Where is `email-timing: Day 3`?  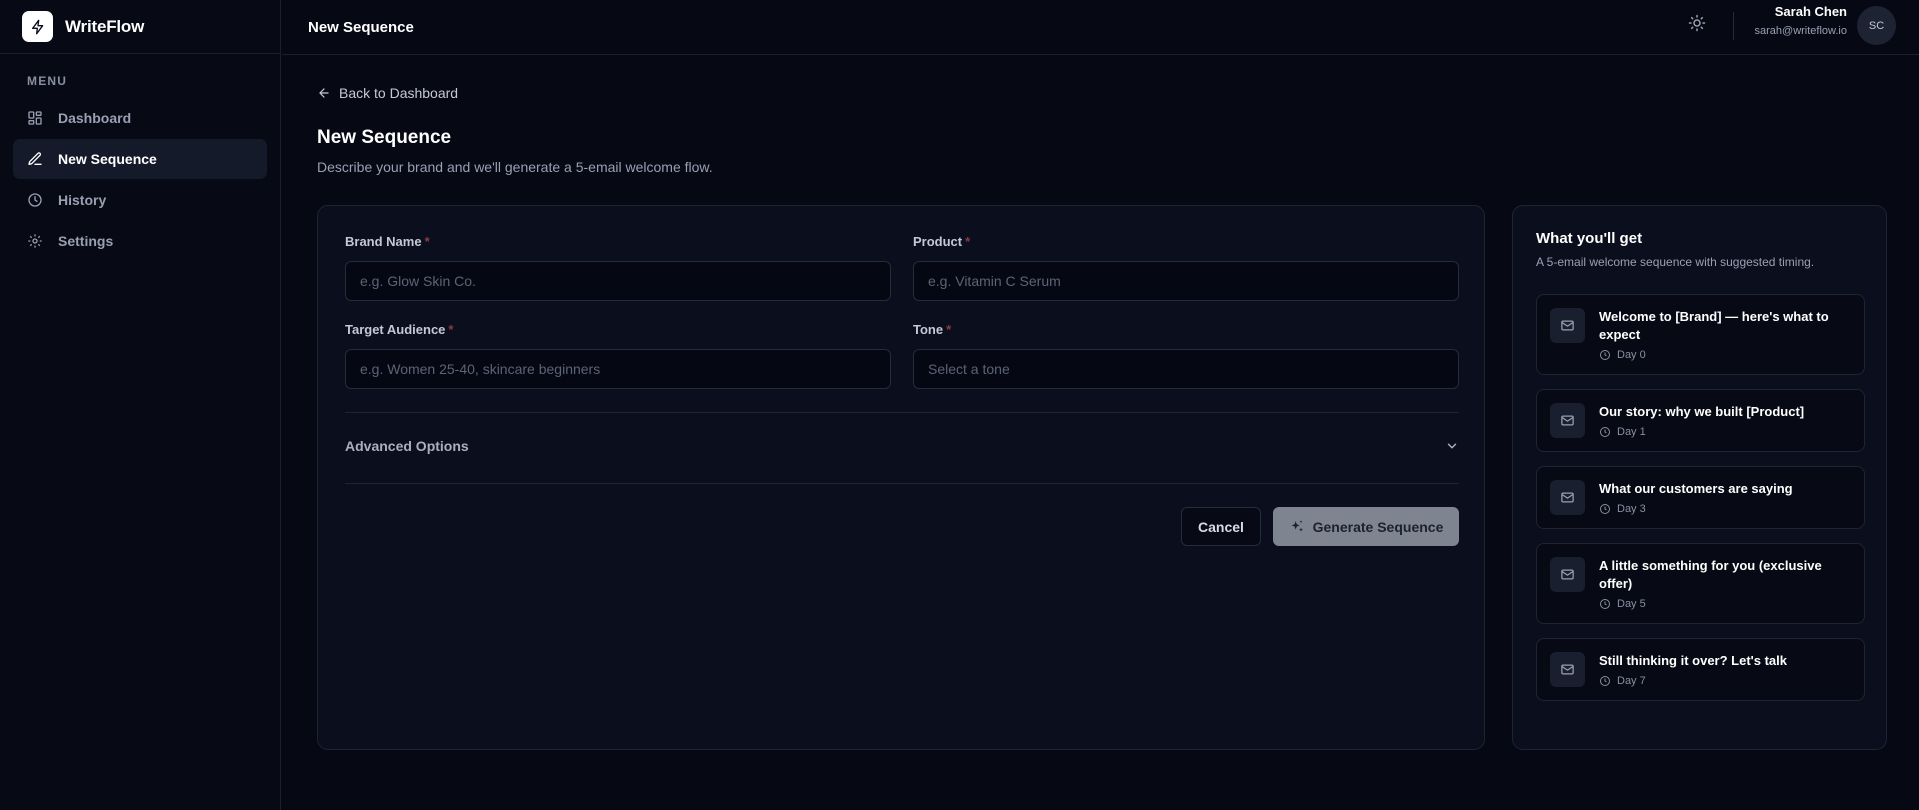 email-timing: Day 3 is located at coordinates (1724, 509).